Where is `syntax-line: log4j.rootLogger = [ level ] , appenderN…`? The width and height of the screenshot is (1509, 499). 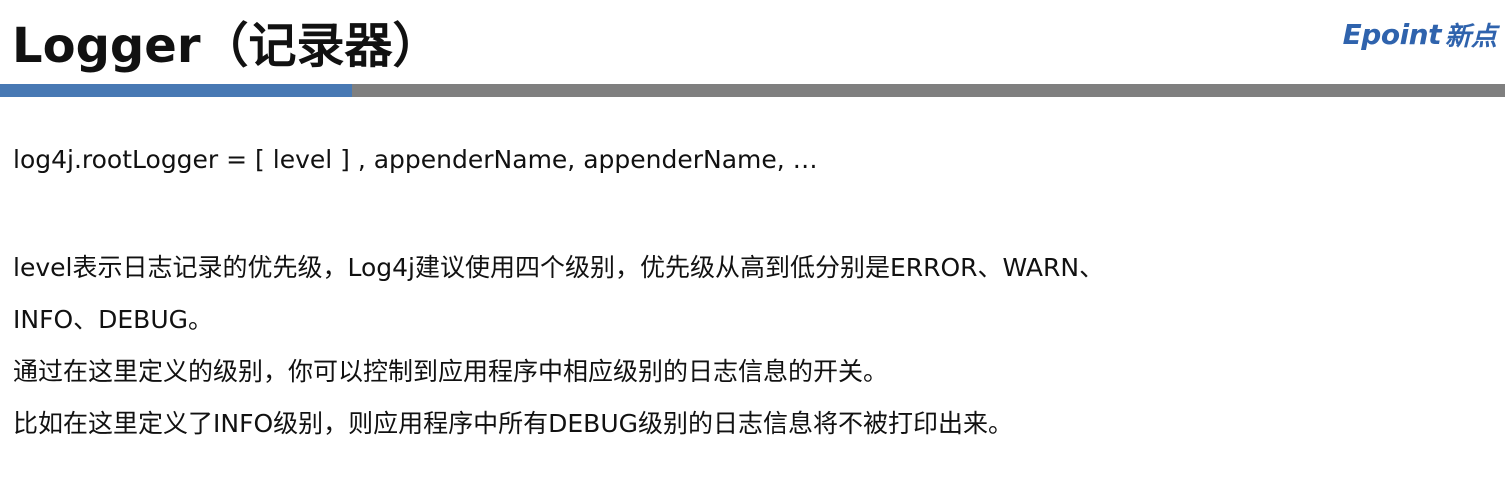 syntax-line: log4j.rootLogger = [ level ] , appenderN… is located at coordinates (415, 159).